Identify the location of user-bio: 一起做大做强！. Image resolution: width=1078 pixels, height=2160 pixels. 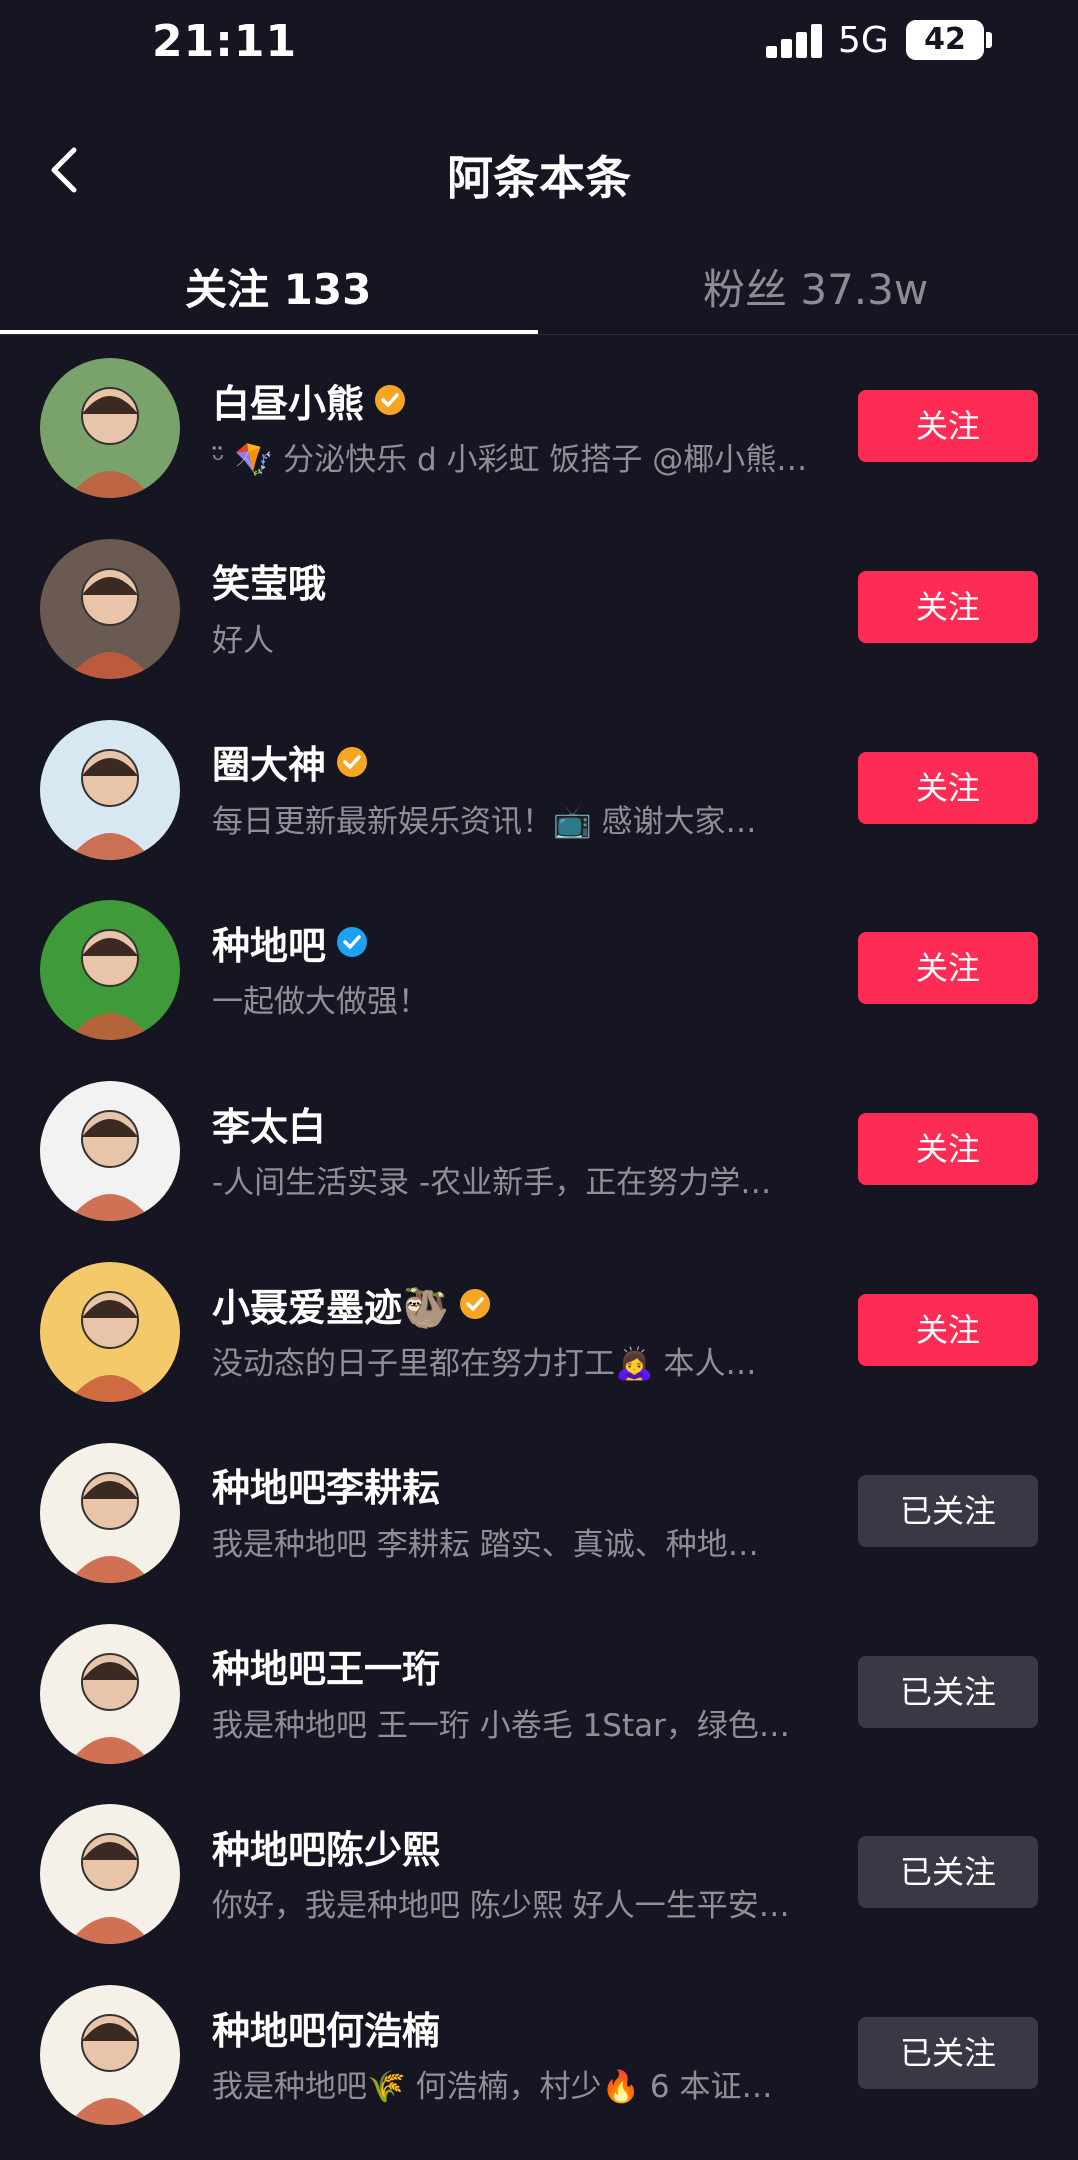
(320, 1002).